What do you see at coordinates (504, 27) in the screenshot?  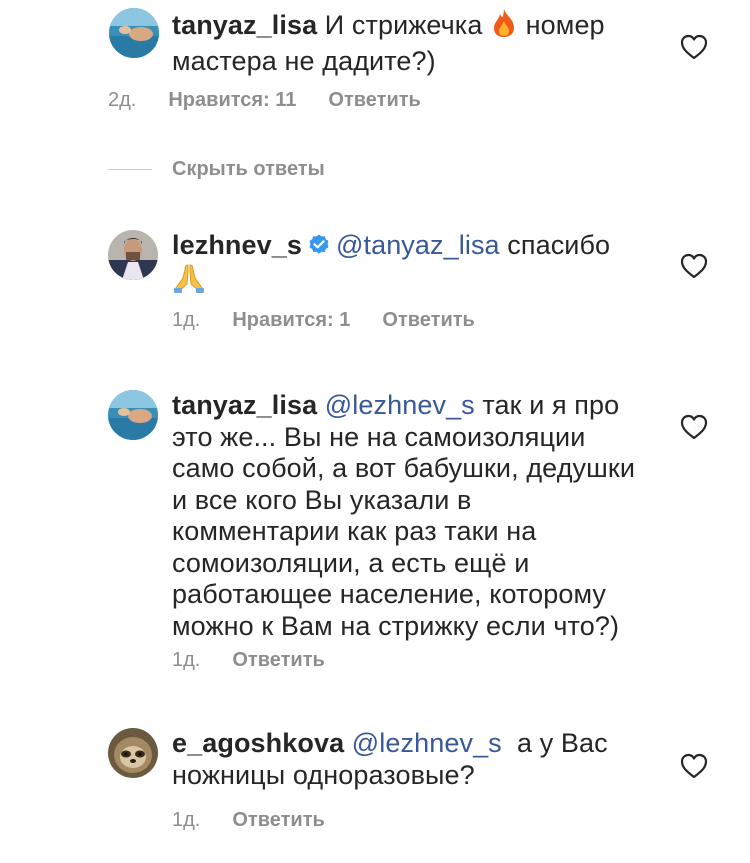 I see `fire-emoji` at bounding box center [504, 27].